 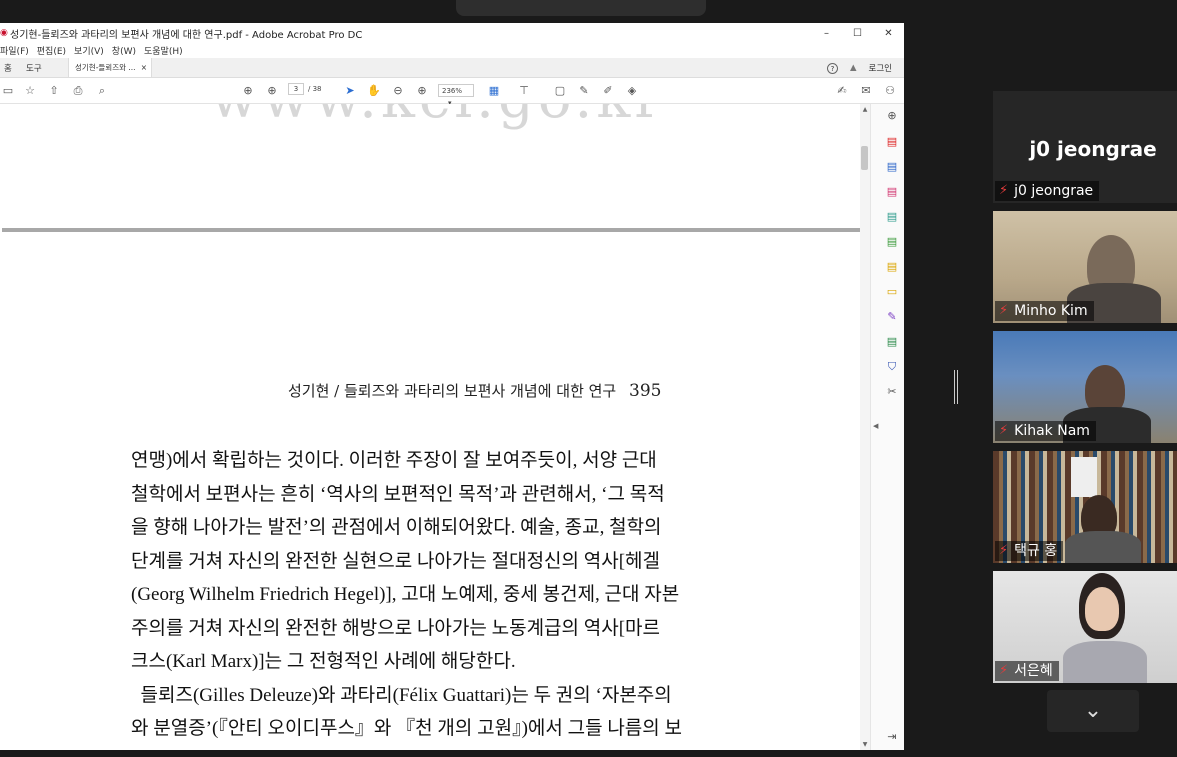 I want to click on text-line: 와 분열증’(『안티 오이디푸스』와 『천 개의 고원』)에서 그들 나름의 보, so click(x=406, y=728).